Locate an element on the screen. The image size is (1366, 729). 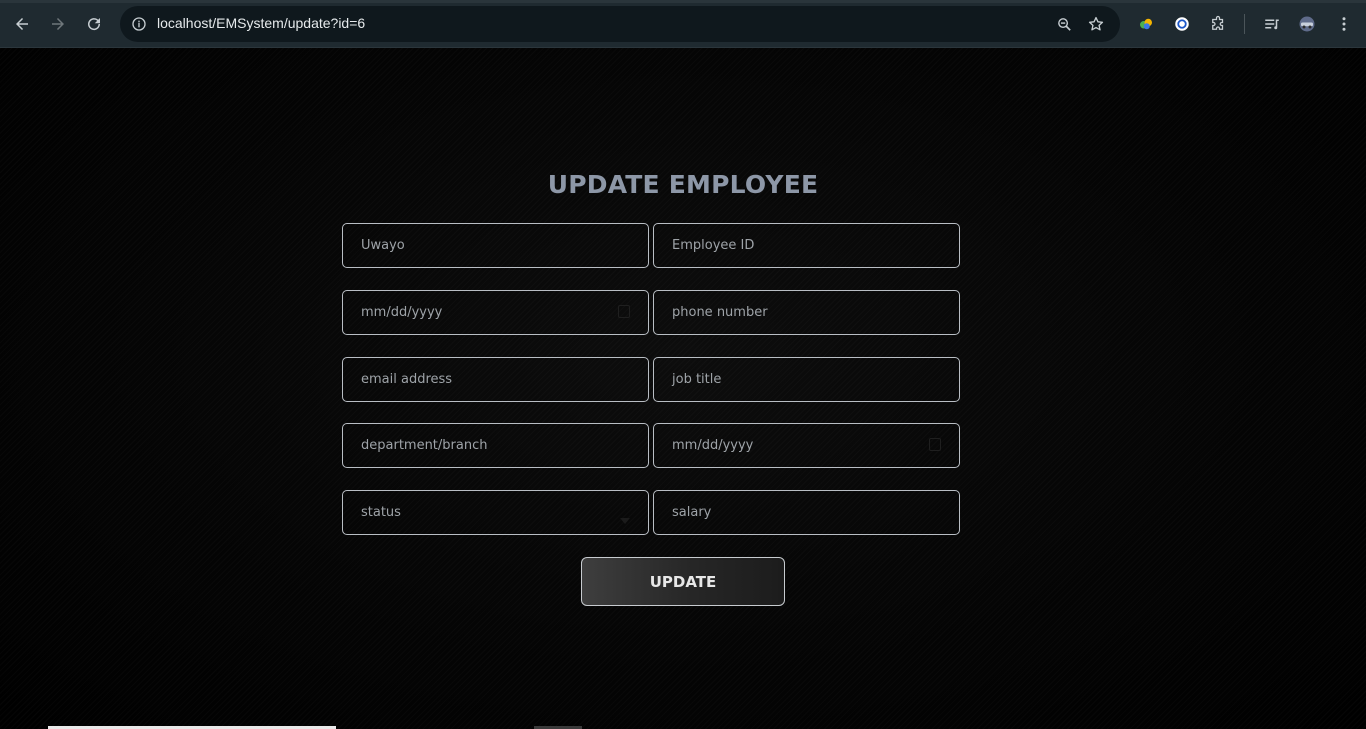
hire-date-placeholder: mm/dd/yyyy is located at coordinates (713, 445).